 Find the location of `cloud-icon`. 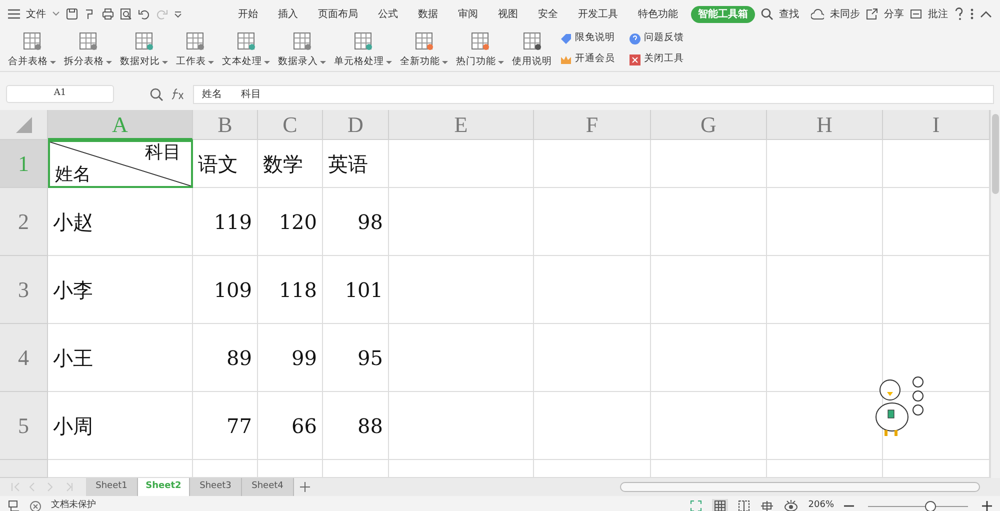

cloud-icon is located at coordinates (817, 14).